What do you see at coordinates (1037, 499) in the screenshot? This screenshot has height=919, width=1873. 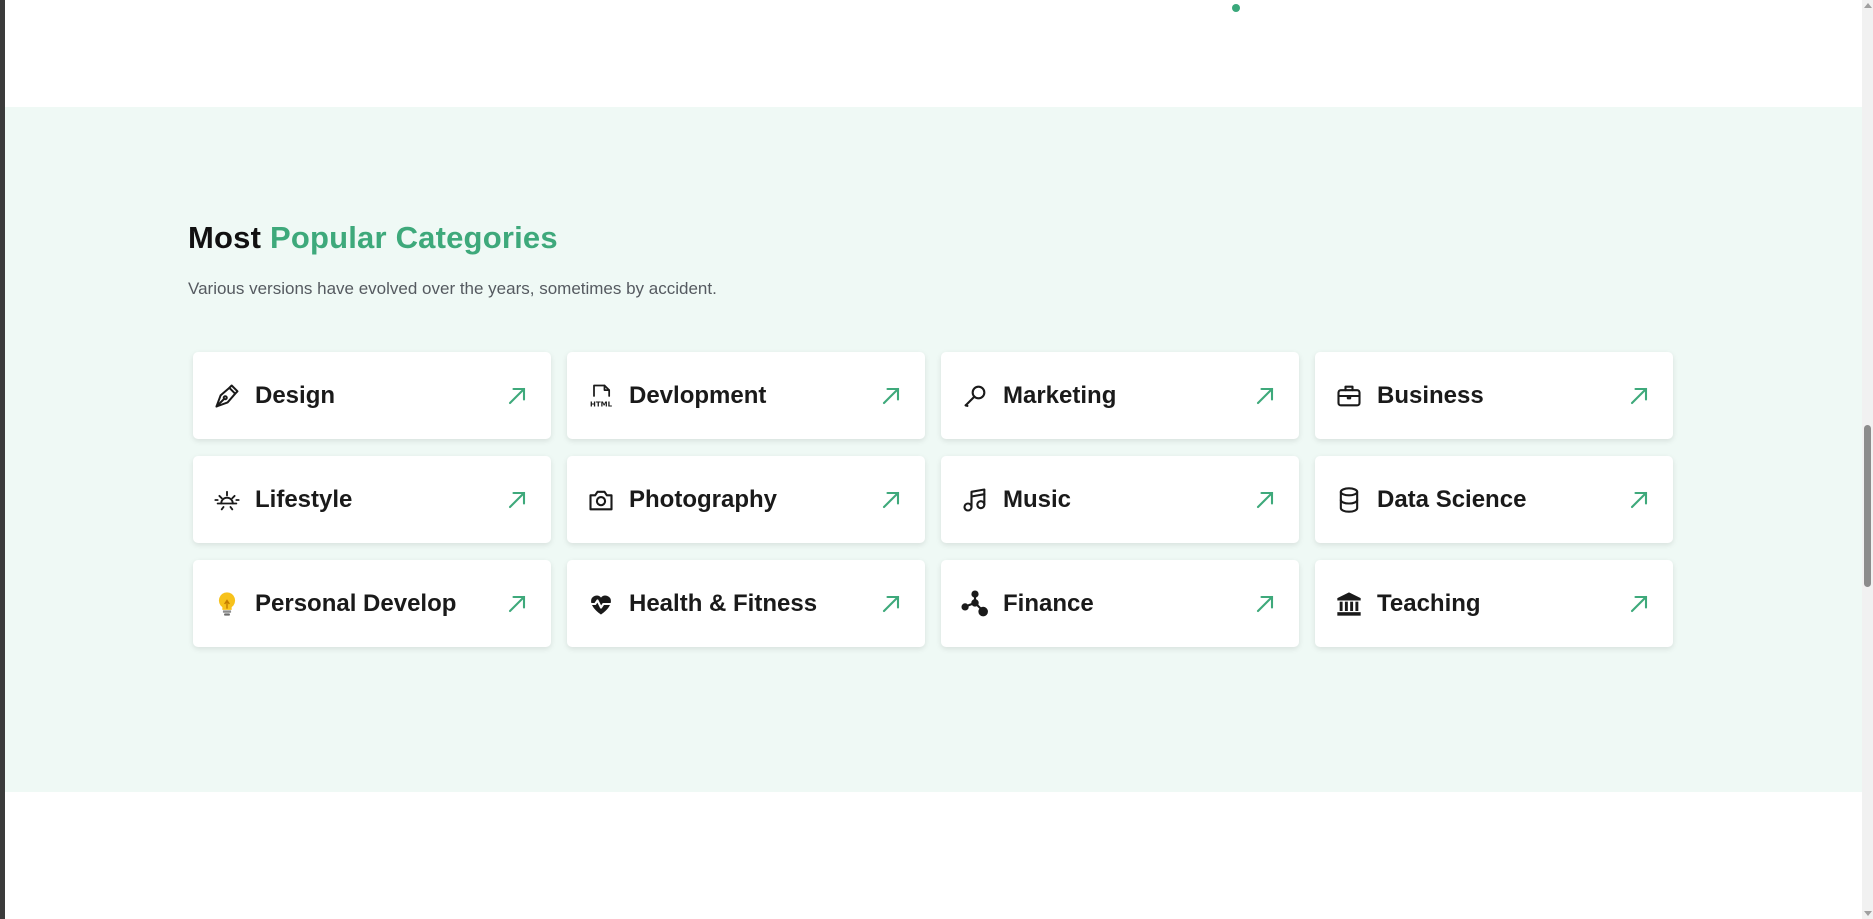 I see `category-label: Music` at bounding box center [1037, 499].